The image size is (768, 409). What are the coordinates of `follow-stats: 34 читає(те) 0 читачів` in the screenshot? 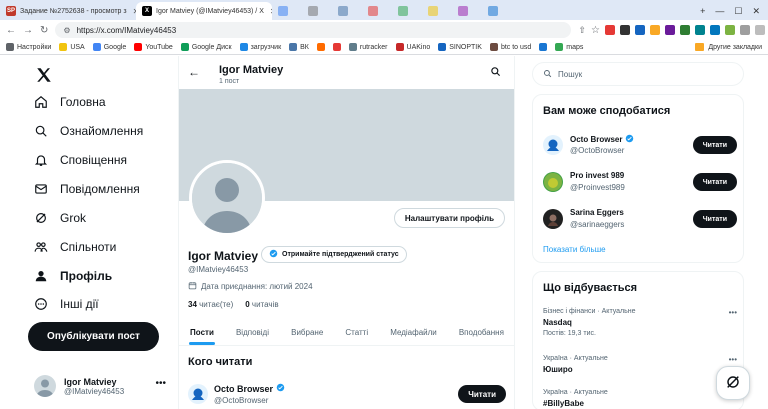 It's located at (233, 304).